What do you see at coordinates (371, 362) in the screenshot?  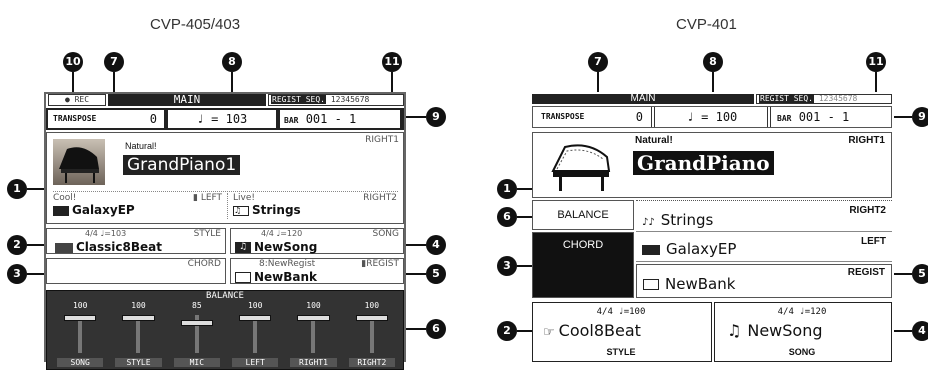 I see `balance-channel-name: RIGHT2` at bounding box center [371, 362].